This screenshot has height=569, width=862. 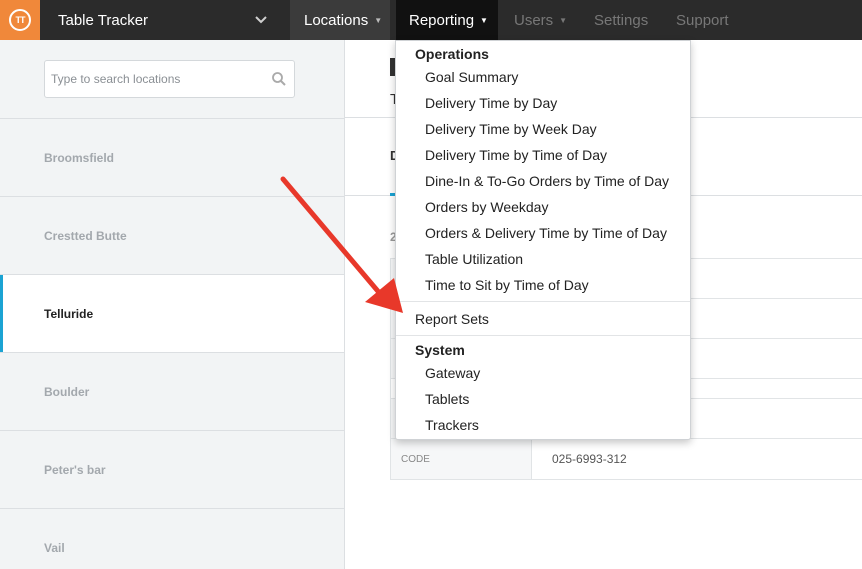 I want to click on location-item: Vail, so click(x=172, y=539).